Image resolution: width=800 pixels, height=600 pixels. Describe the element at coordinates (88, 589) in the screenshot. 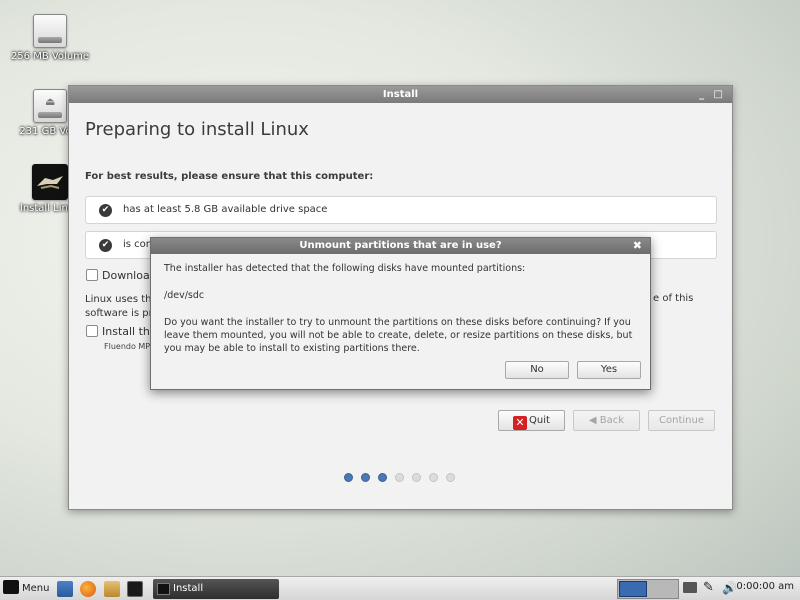

I see `firefox-launcher-icon` at that location.